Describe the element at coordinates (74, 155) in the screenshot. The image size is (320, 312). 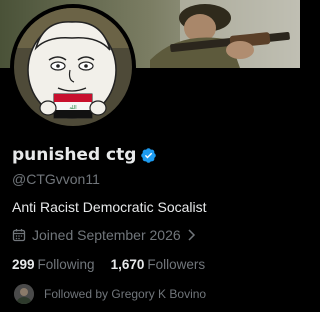
I see `display-name: punished ctg` at that location.